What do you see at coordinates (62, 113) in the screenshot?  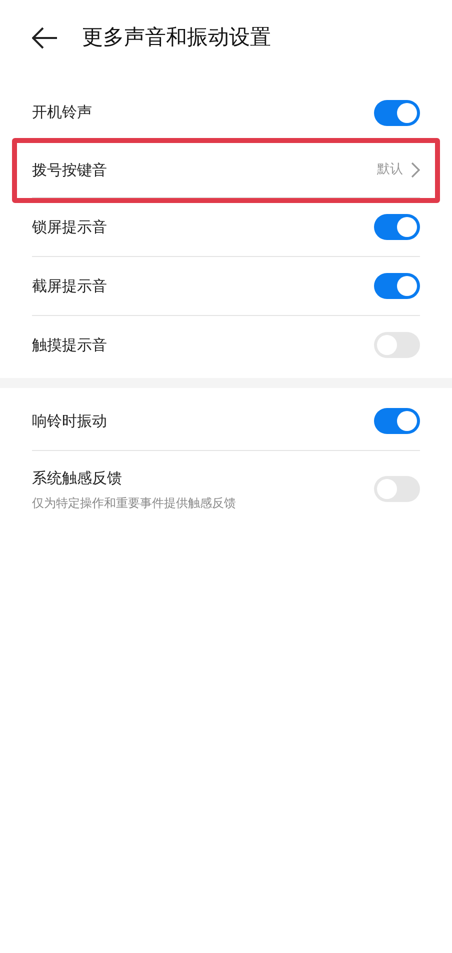 I see `setting-label: 开机铃声` at bounding box center [62, 113].